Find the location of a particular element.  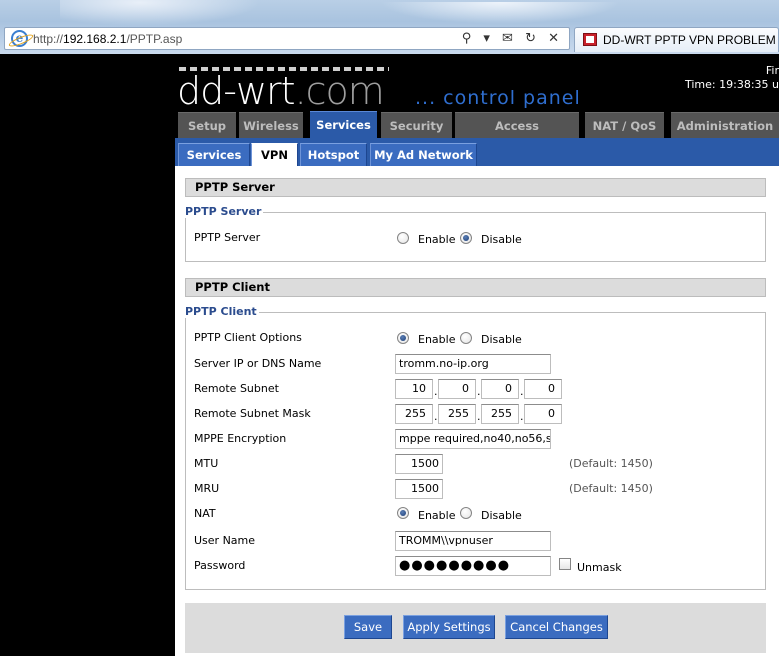

remote-subnet-octet-1: 10 is located at coordinates (414, 389).